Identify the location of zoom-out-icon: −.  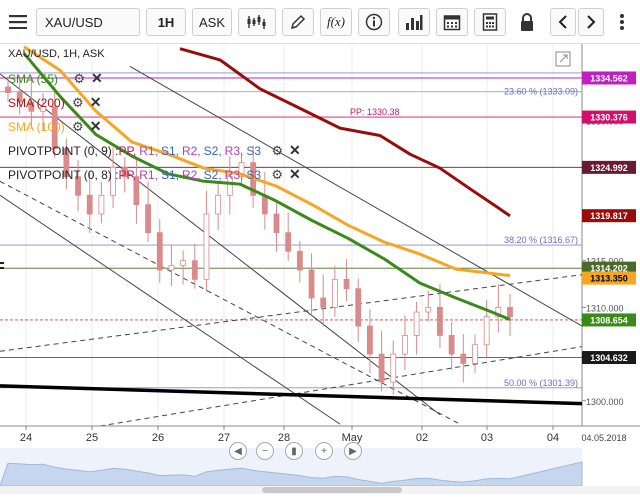
(265, 451).